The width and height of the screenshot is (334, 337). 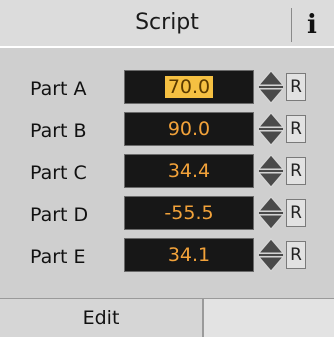 What do you see at coordinates (58, 173) in the screenshot?
I see `part-label: Part C` at bounding box center [58, 173].